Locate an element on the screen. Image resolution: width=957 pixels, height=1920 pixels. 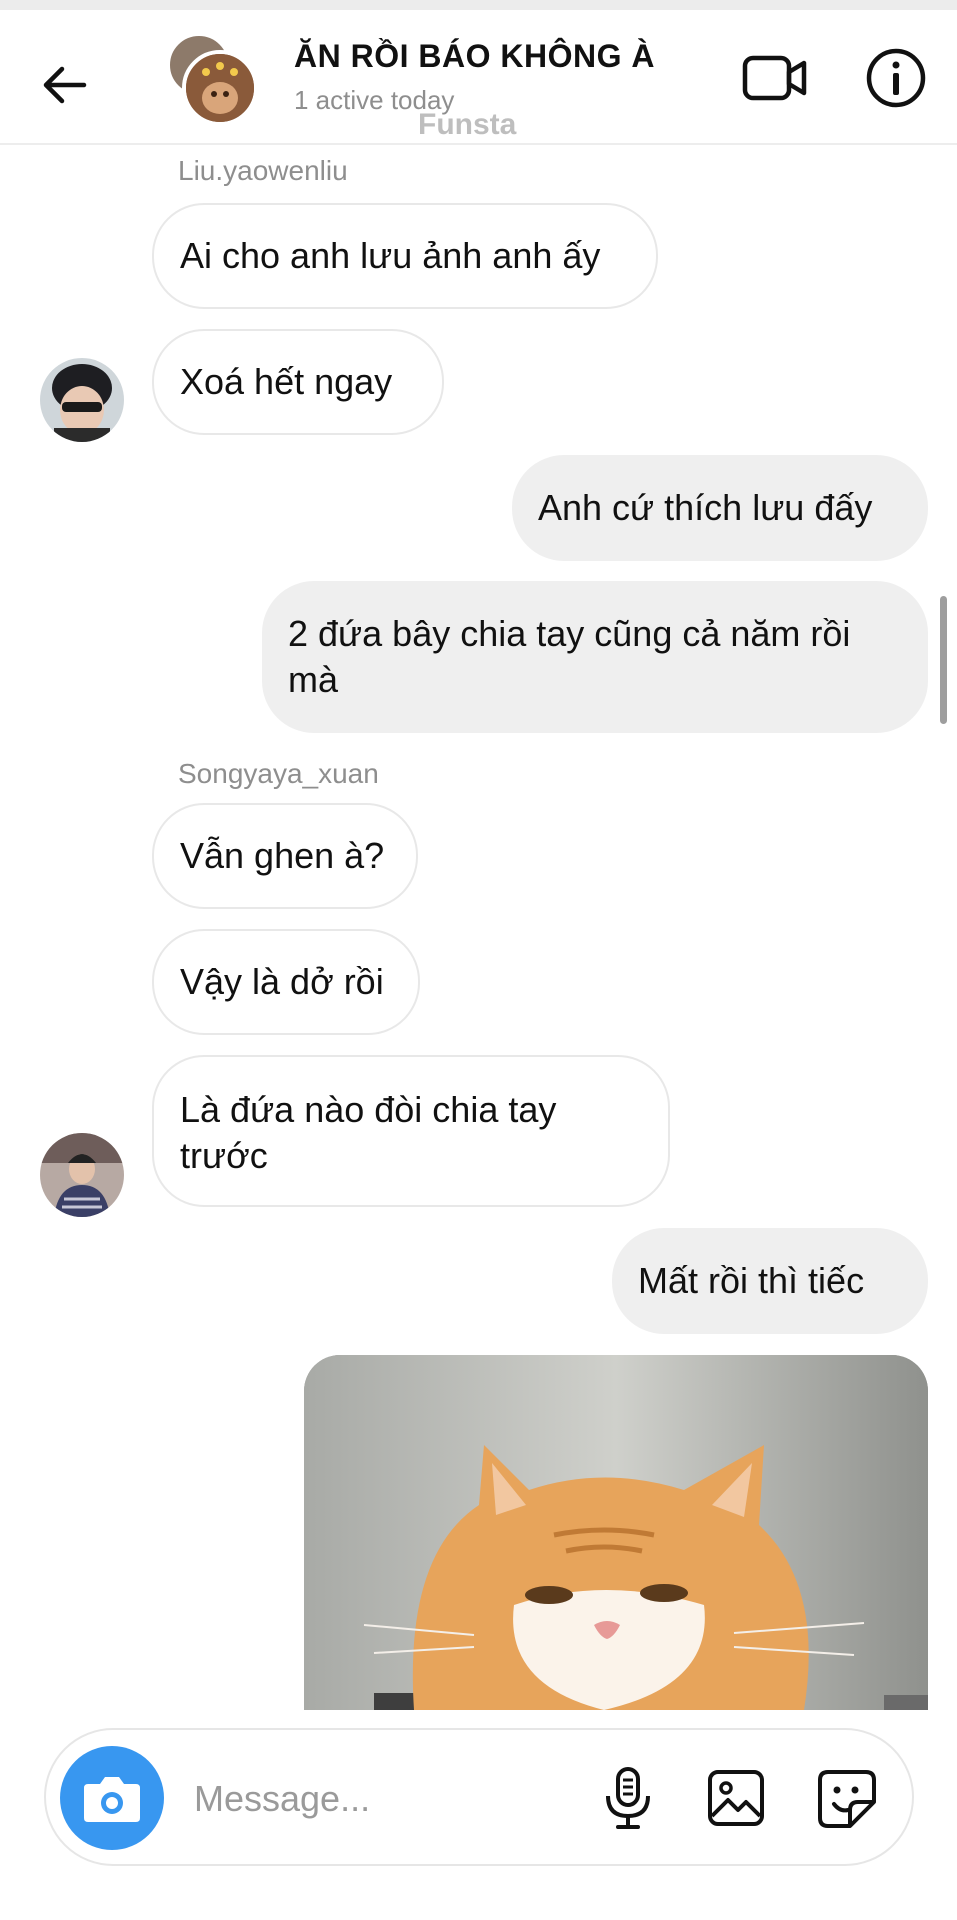
camera-icon is located at coordinates (112, 1799).